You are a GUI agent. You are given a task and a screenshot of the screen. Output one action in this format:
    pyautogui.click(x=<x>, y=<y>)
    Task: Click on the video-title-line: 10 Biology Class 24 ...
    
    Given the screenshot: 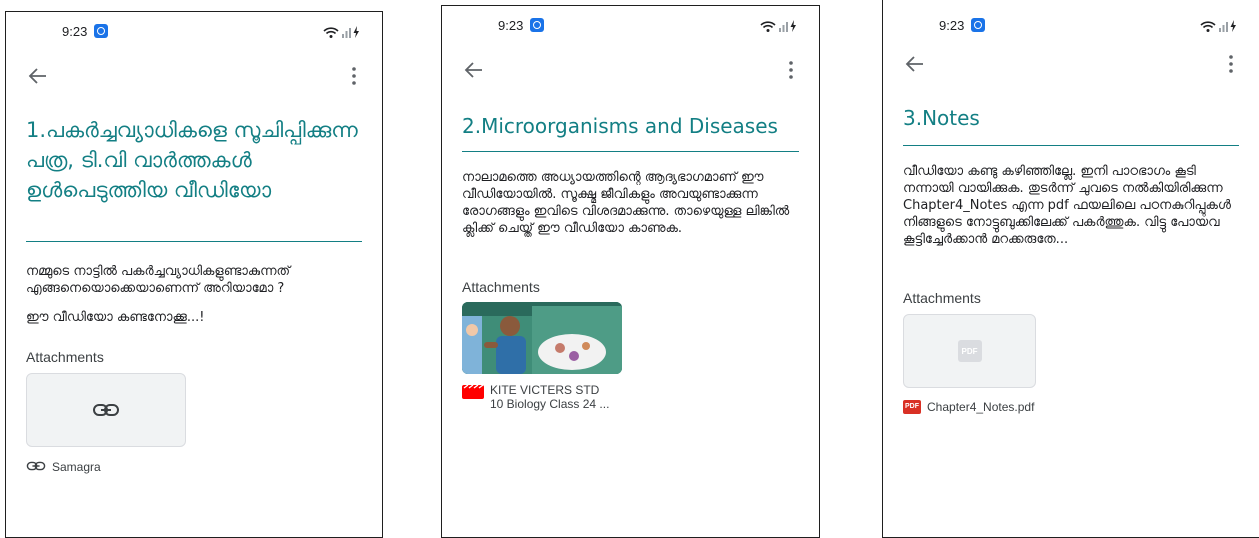 What is the action you would take?
    pyautogui.click(x=550, y=404)
    